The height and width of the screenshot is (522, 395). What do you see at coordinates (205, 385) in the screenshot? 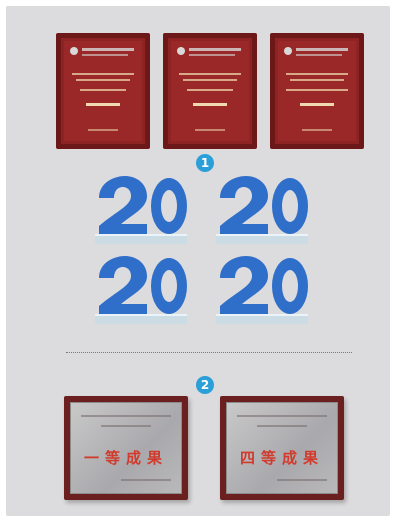
I see `section-badge-2: 2` at bounding box center [205, 385].